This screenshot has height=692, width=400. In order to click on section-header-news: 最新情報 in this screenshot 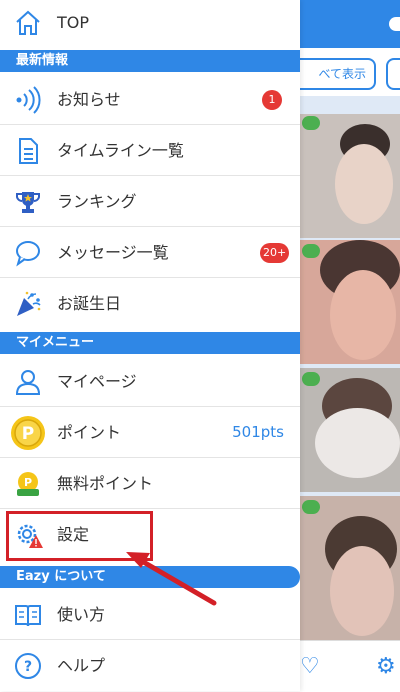, I will do `click(150, 61)`.